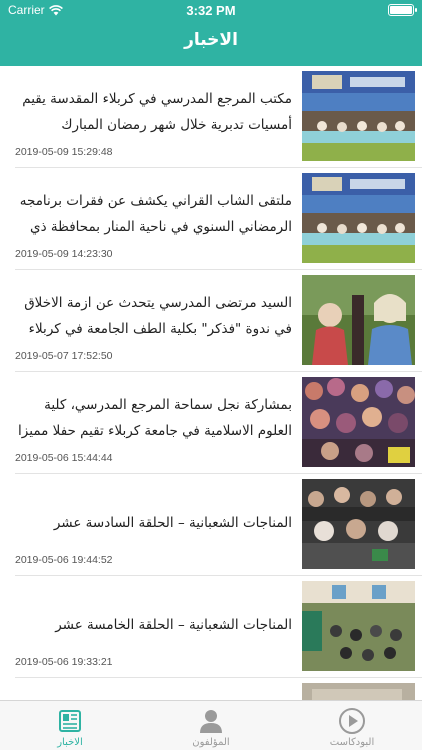 The height and width of the screenshot is (750, 422). I want to click on tab-bar: الاخبار المؤلفون البودكاست, so click(211, 725).